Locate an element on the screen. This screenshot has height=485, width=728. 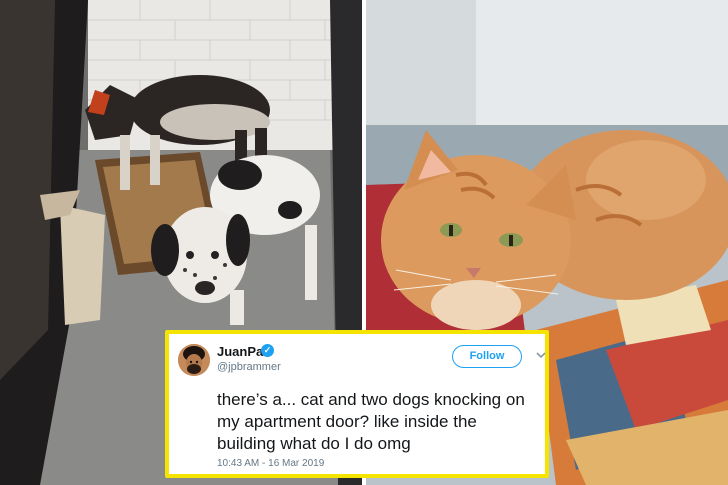
avatar is located at coordinates (194, 360).